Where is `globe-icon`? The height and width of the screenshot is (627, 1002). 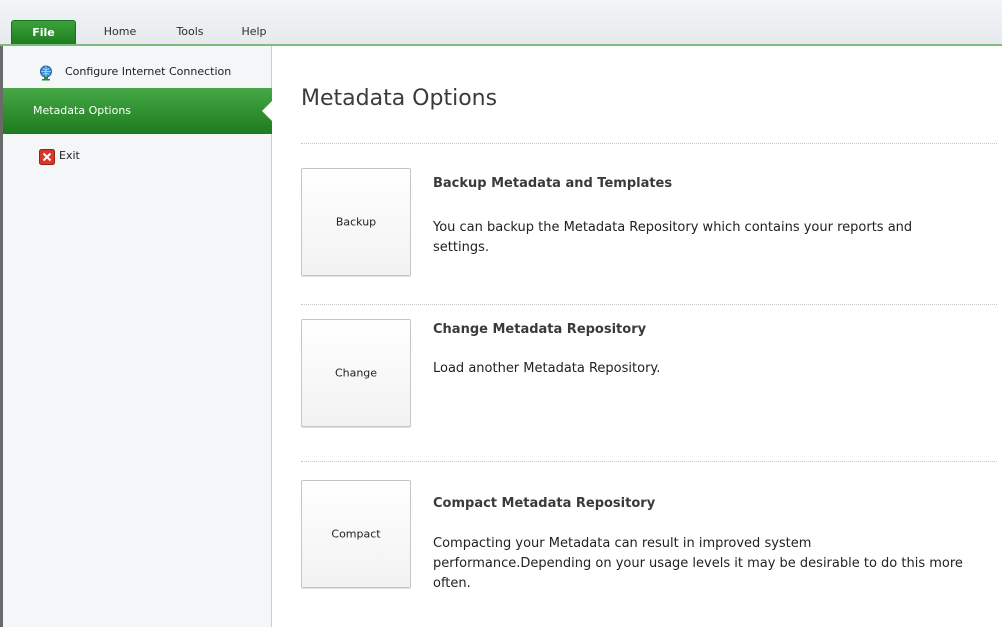 globe-icon is located at coordinates (46, 73).